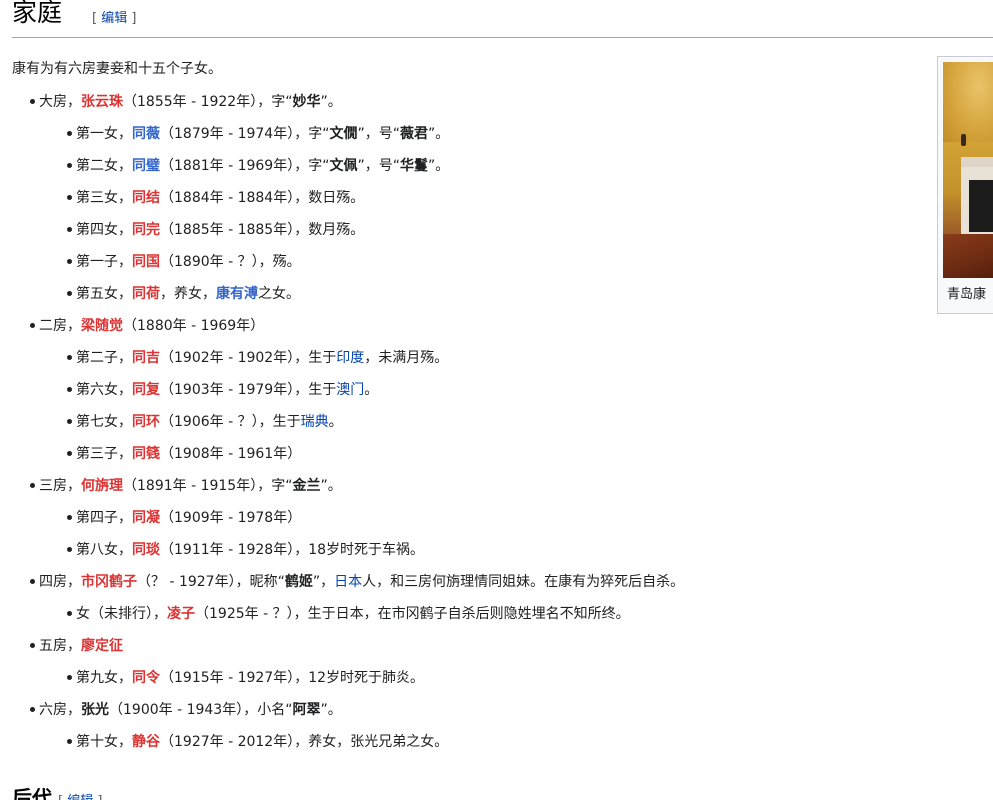  I want to click on text: 之女。, so click(279, 294).